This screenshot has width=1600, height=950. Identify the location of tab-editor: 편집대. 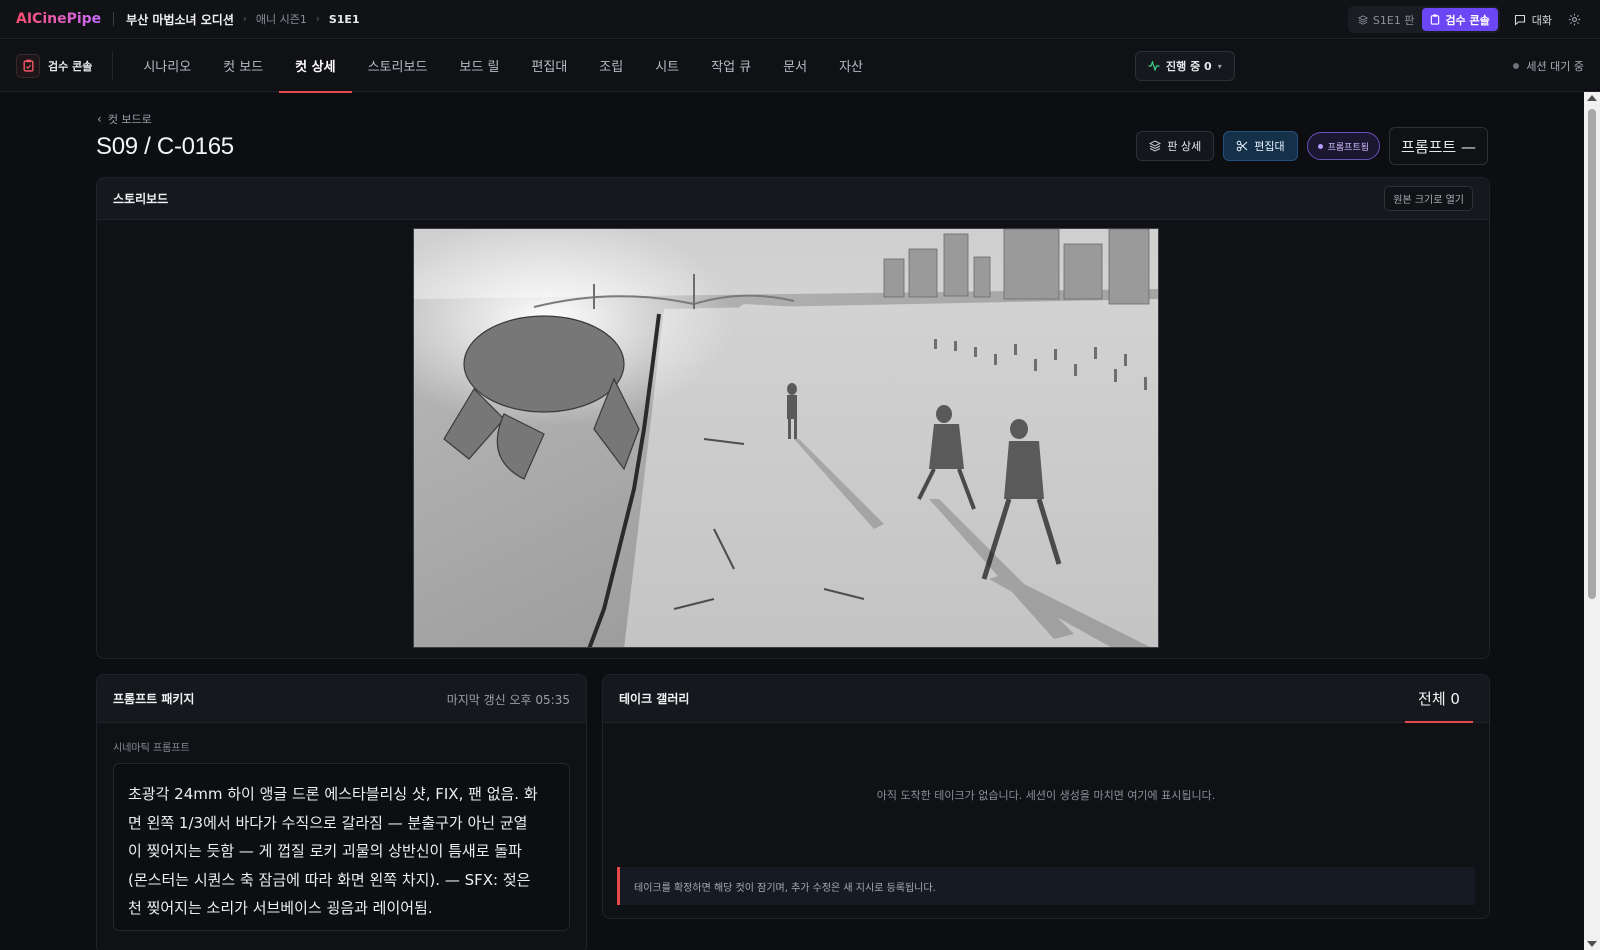
(549, 66).